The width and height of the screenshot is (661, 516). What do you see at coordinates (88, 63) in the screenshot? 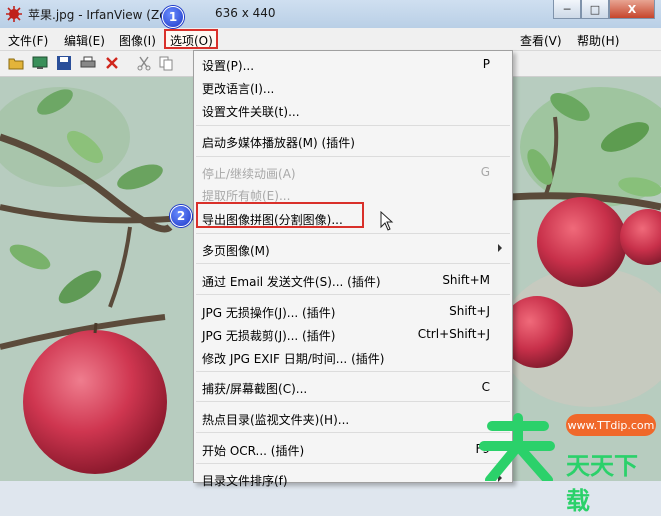
I see `print-icon` at bounding box center [88, 63].